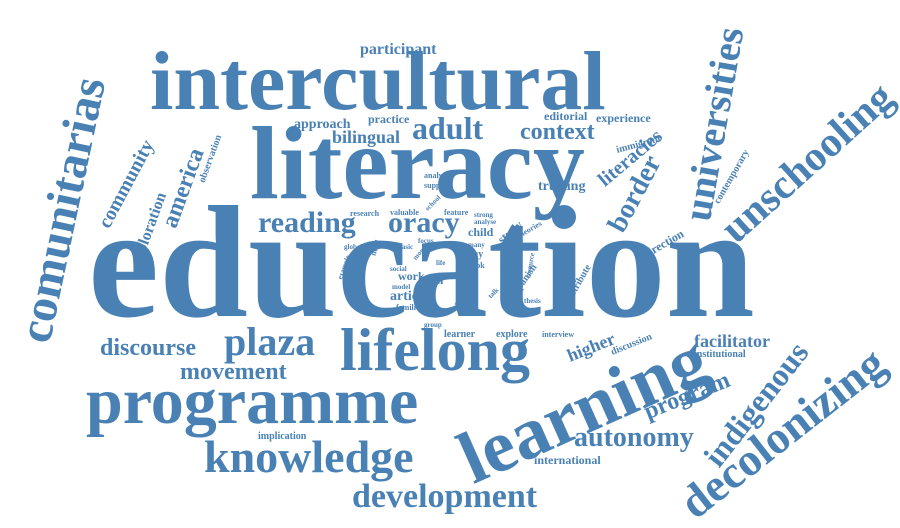 This screenshot has width=900, height=528. I want to click on word-plaza: plaza, so click(270, 341).